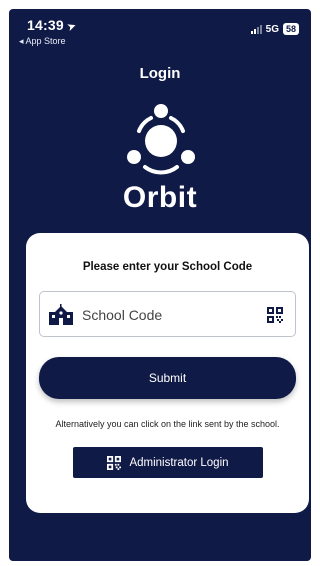 Image resolution: width=320 pixels, height=566 pixels. Describe the element at coordinates (42, 41) in the screenshot. I see `back-to-app-store-link: ◂ App Store` at that location.